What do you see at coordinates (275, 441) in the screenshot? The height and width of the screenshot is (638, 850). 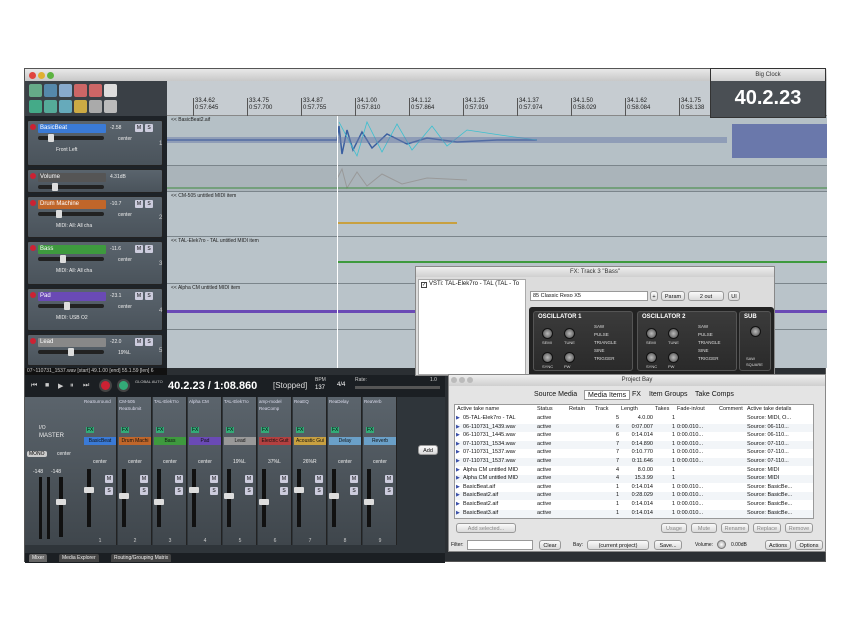 I see `strip-name: Electric Guit` at bounding box center [275, 441].